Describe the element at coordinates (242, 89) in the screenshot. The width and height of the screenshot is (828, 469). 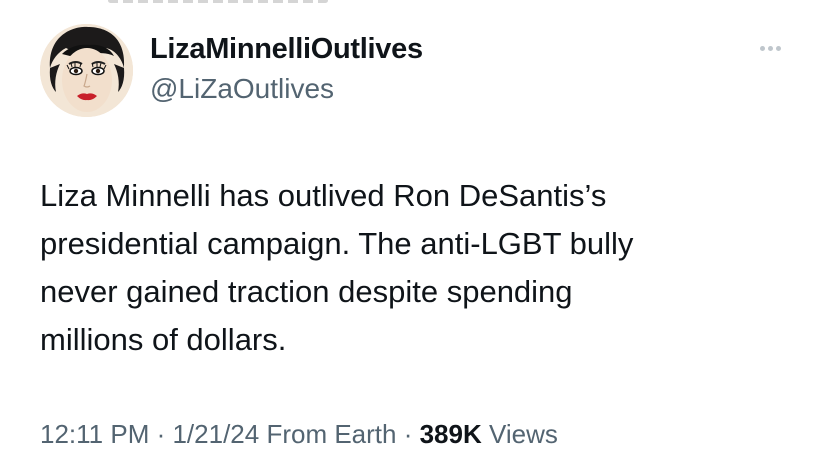
I see `author-handle: @LiZaOutlives` at that location.